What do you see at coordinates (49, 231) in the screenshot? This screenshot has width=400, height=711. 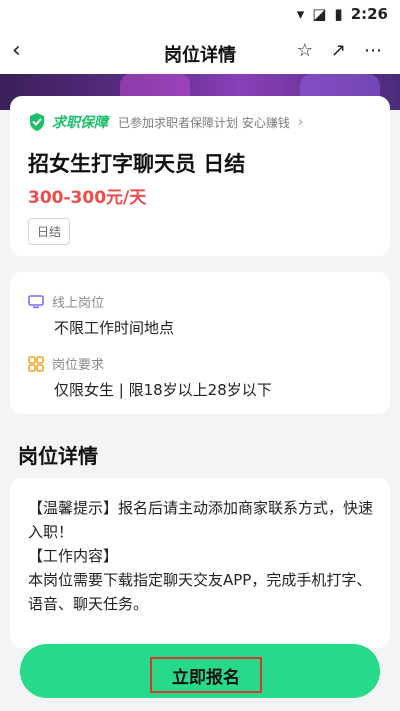 I see `job-tag: 日结` at bounding box center [49, 231].